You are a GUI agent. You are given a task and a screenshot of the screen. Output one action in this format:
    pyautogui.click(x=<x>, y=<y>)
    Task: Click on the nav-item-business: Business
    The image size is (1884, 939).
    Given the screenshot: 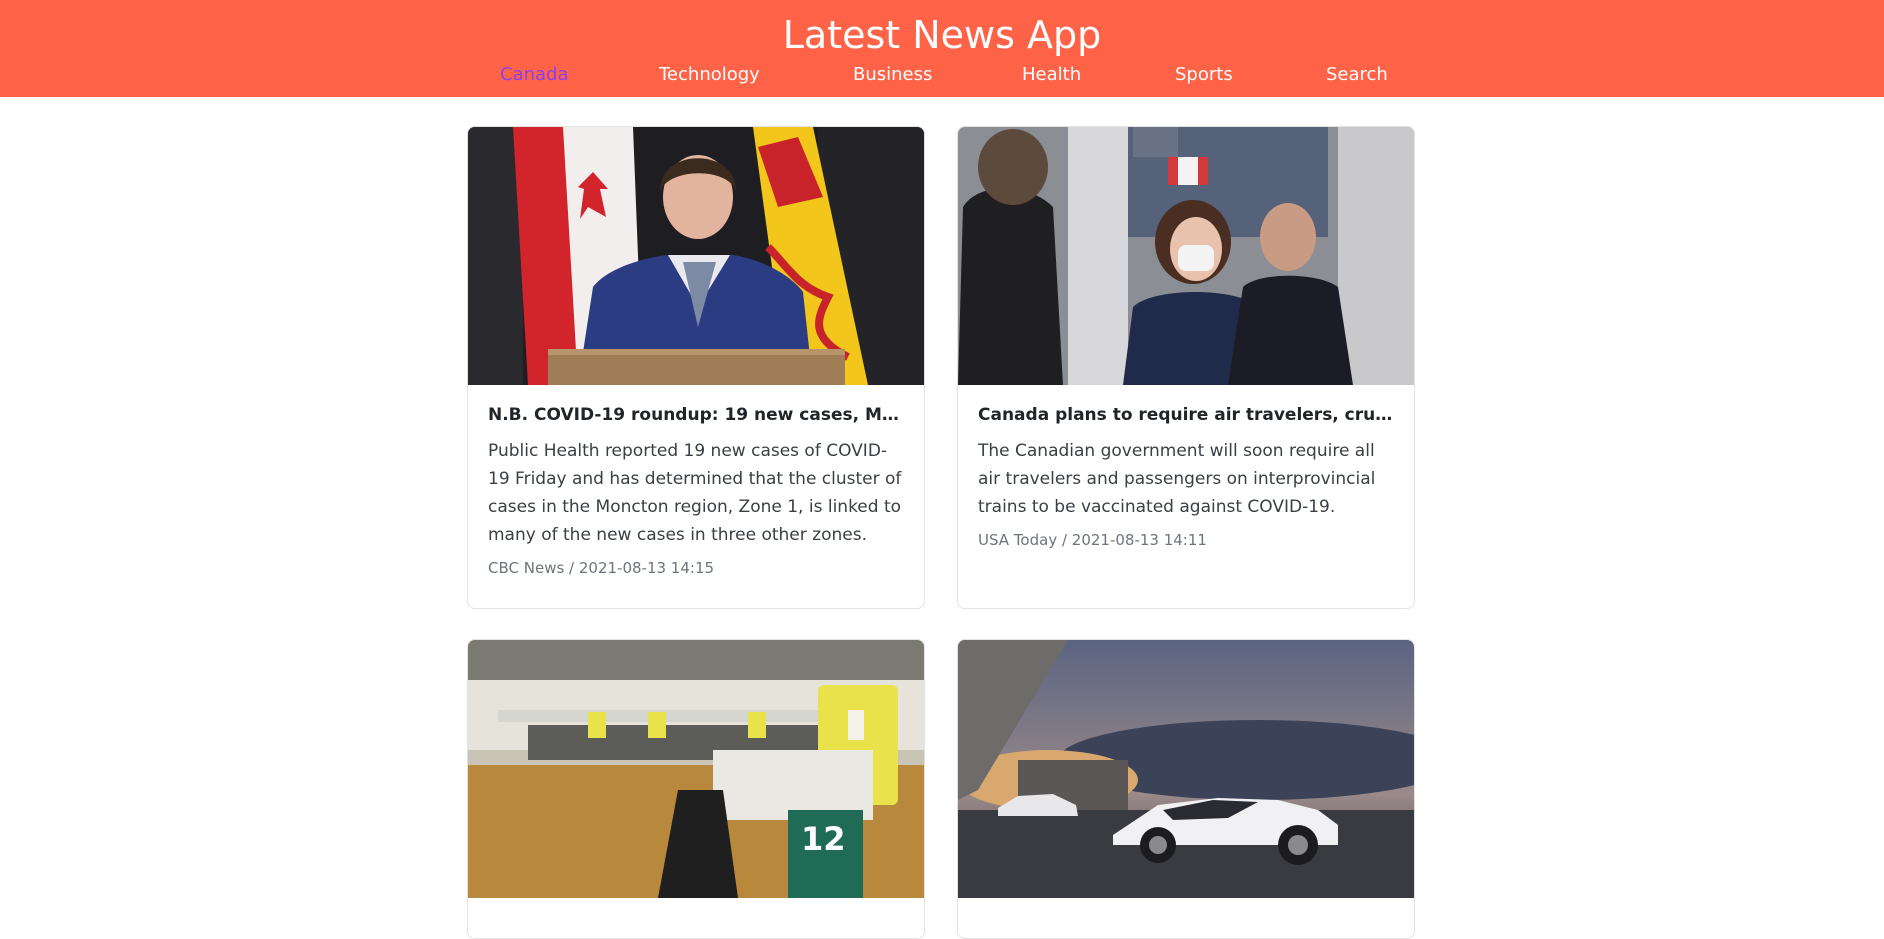 What is the action you would take?
    pyautogui.click(x=892, y=75)
    